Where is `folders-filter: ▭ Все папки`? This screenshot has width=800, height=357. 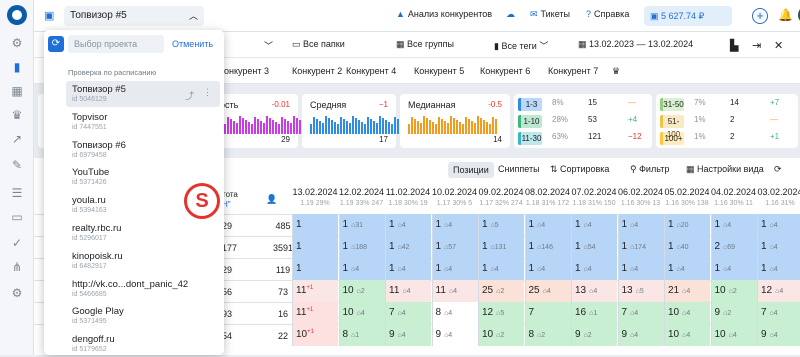
folders-filter: ▭ Все папки is located at coordinates (318, 44).